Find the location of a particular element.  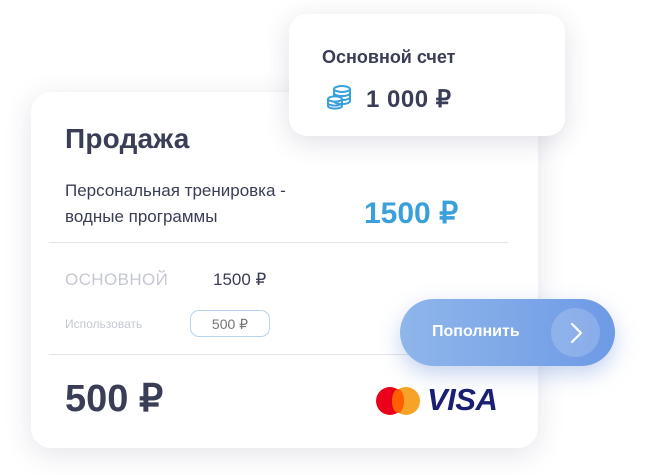

total-amount: 500 ₽ is located at coordinates (114, 399).